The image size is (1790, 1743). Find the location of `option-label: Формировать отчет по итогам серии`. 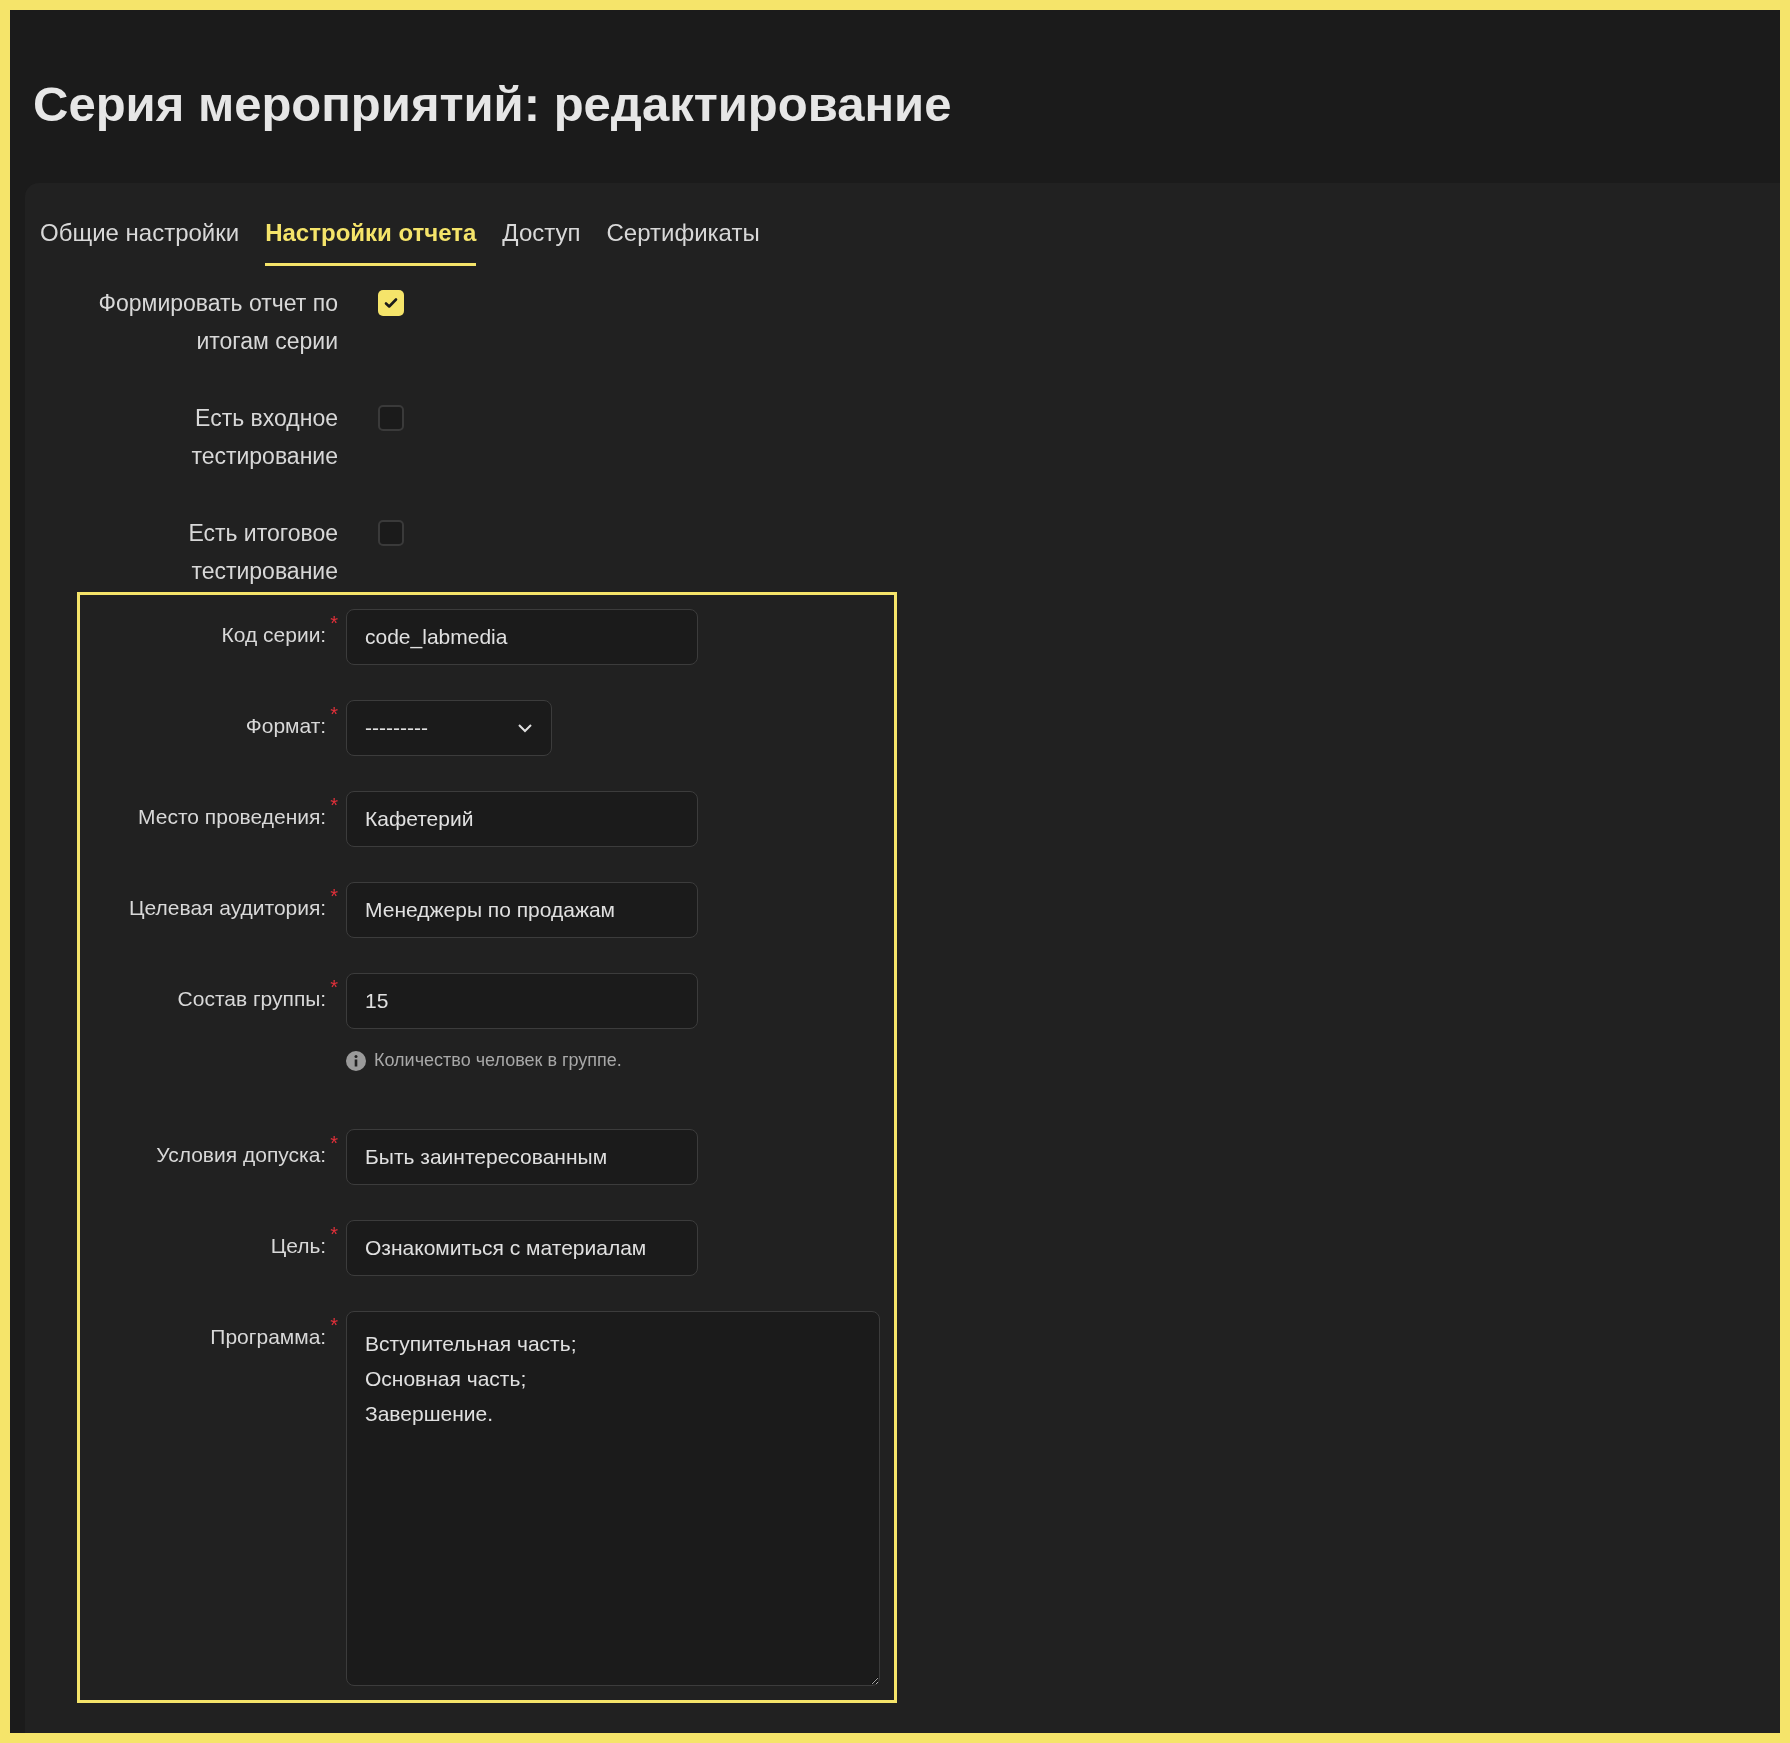

option-label: Формировать отчет по итогам серии is located at coordinates (217, 322).